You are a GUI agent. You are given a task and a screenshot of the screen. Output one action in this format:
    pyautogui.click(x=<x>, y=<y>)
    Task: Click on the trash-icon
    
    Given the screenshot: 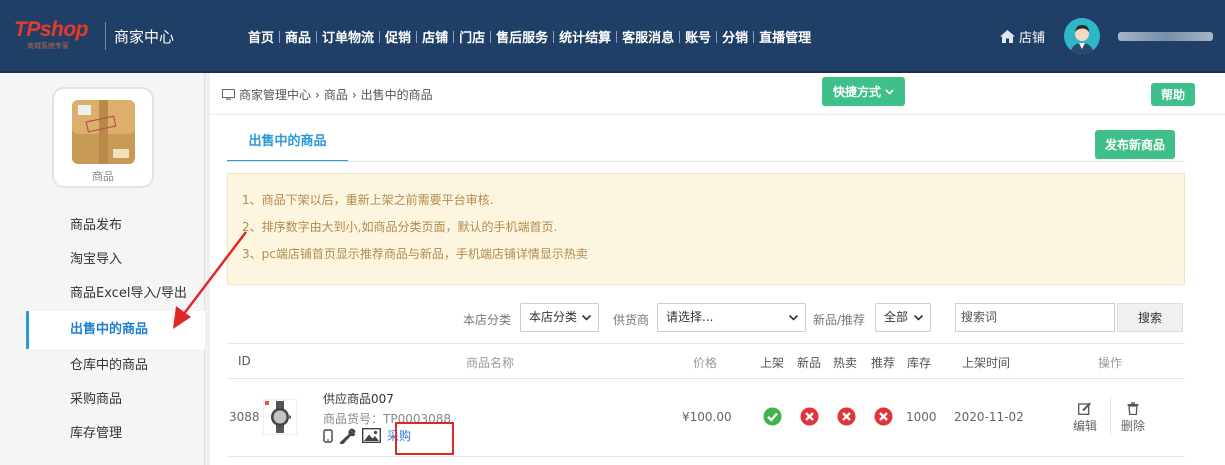 What is the action you would take?
    pyautogui.click(x=1133, y=408)
    